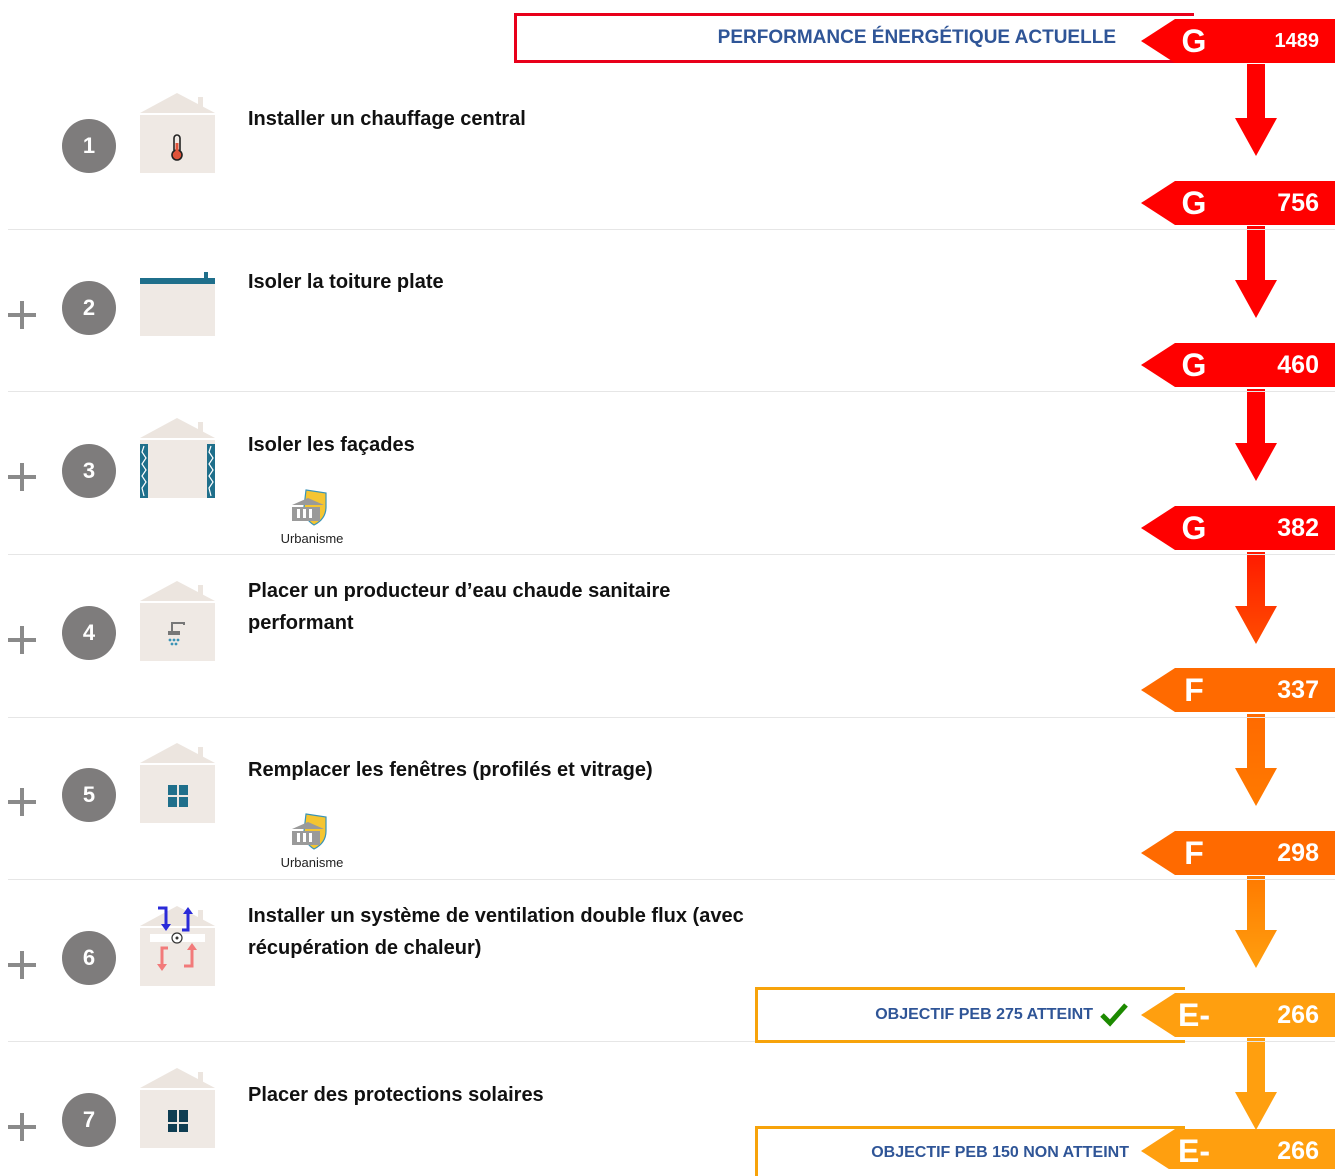 The height and width of the screenshot is (1176, 1335). Describe the element at coordinates (1298, 853) in the screenshot. I see `rating-value: 298` at that location.